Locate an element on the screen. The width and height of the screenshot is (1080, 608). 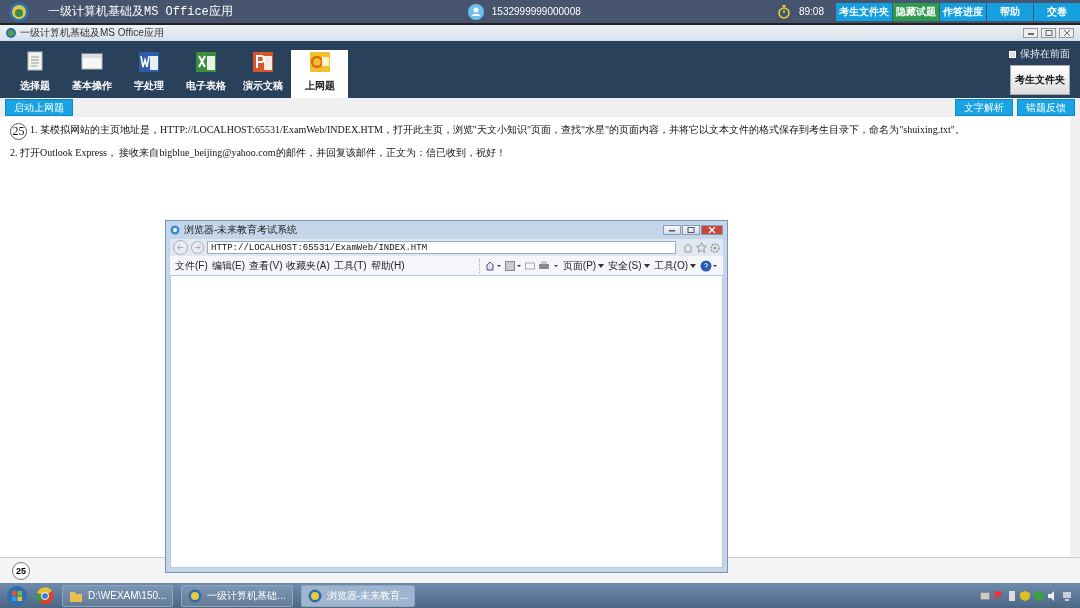
toolbar-button: 隐藏试题 is located at coordinates (916, 11).